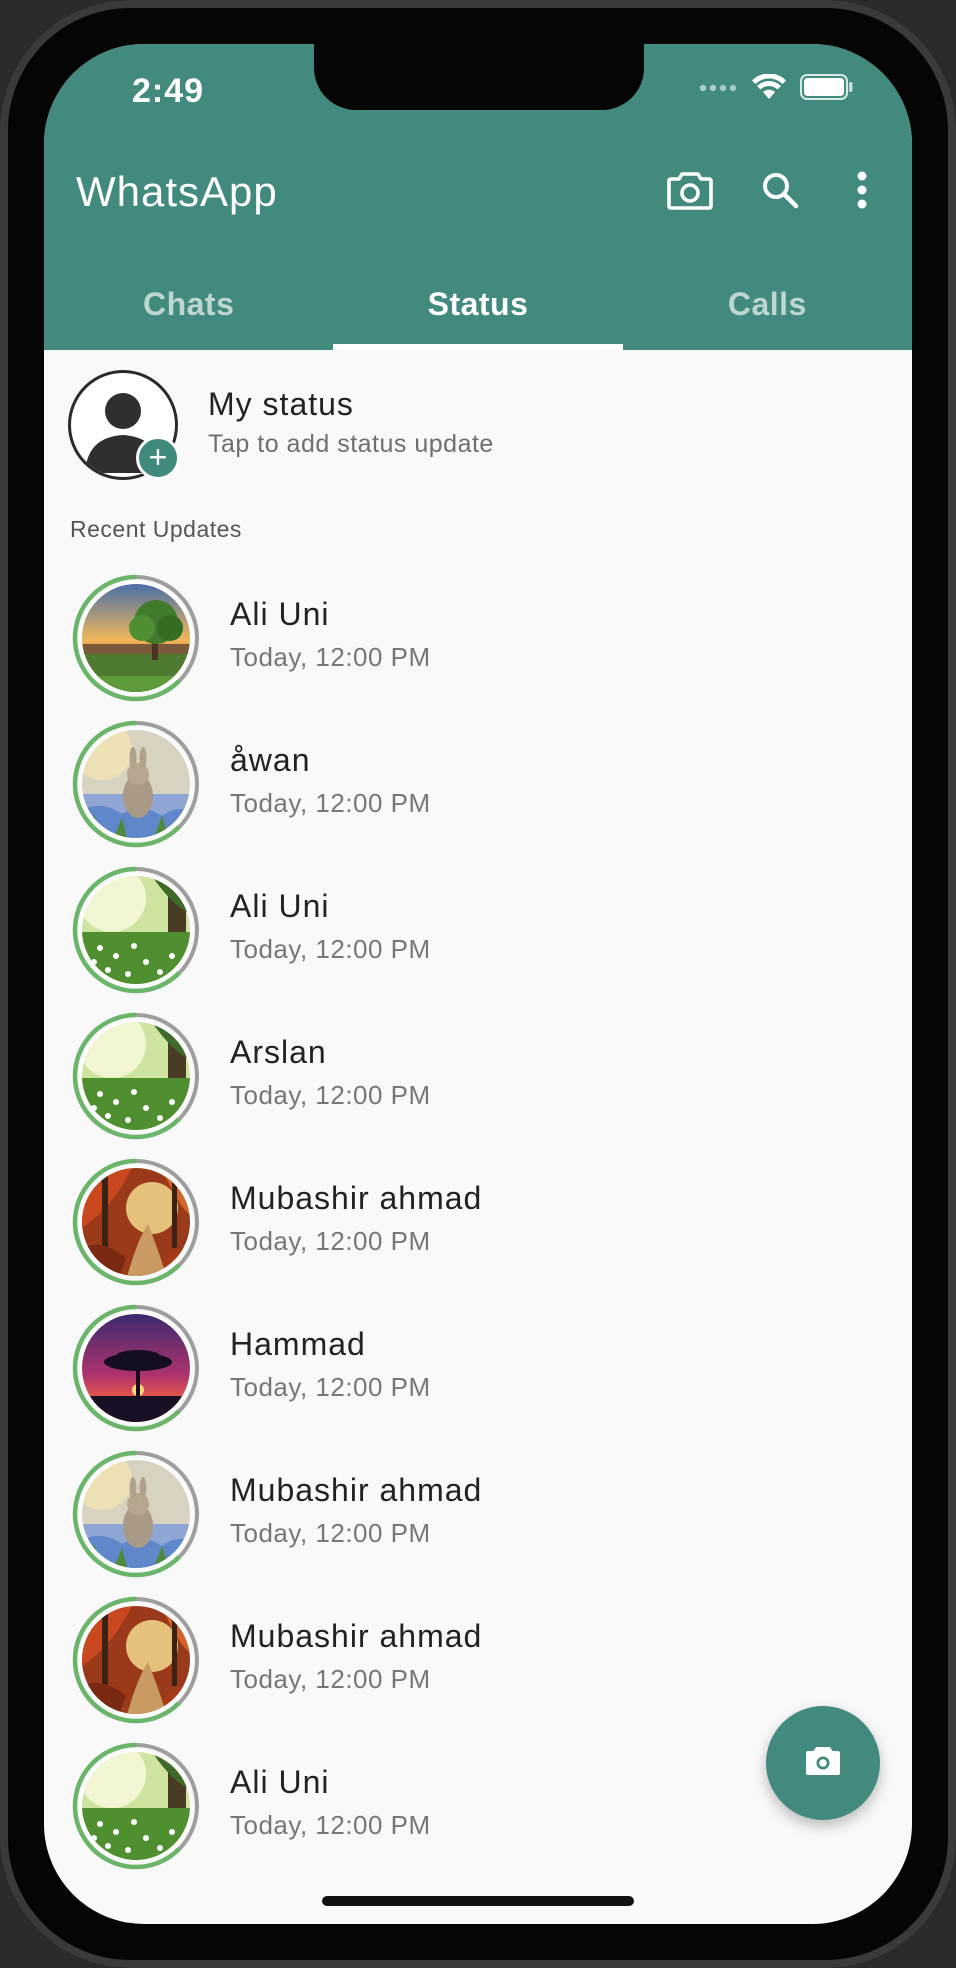  I want to click on notch, so click(479, 77).